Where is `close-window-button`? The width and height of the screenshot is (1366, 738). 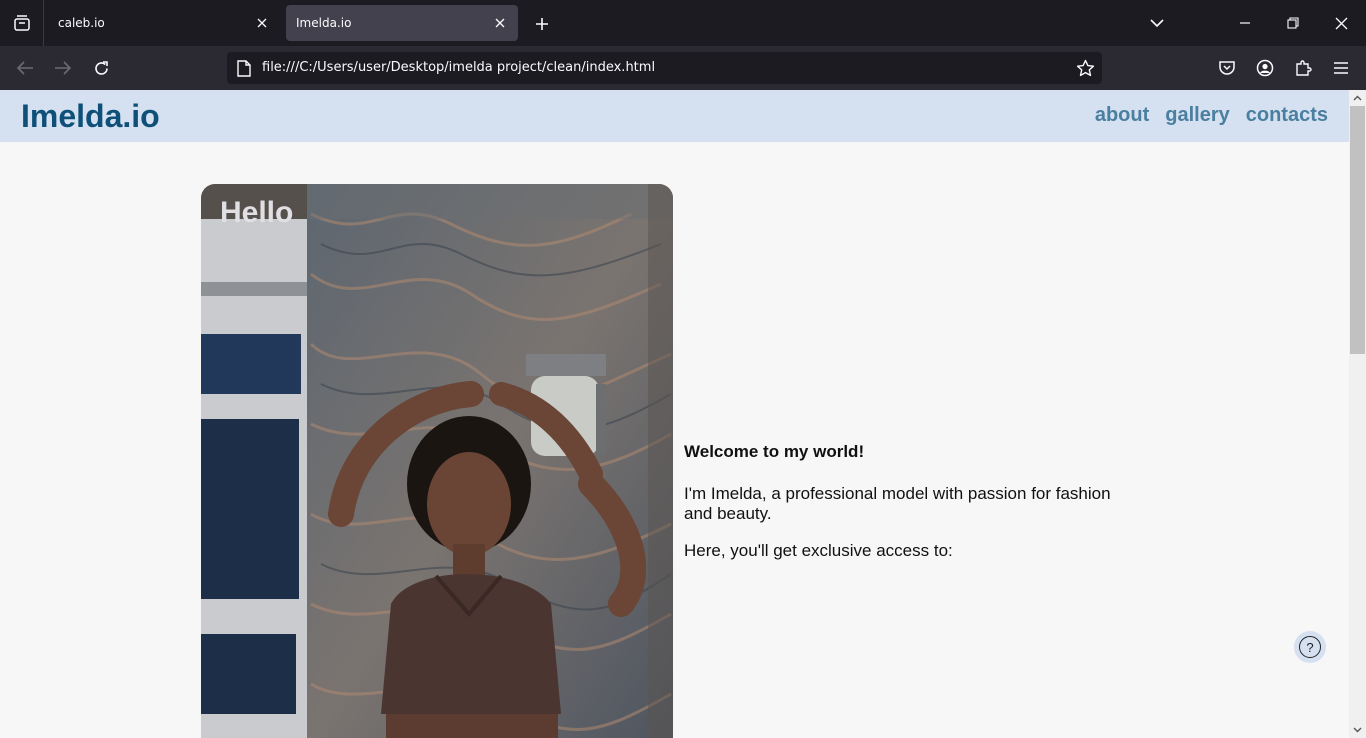
close-window-button is located at coordinates (1341, 23).